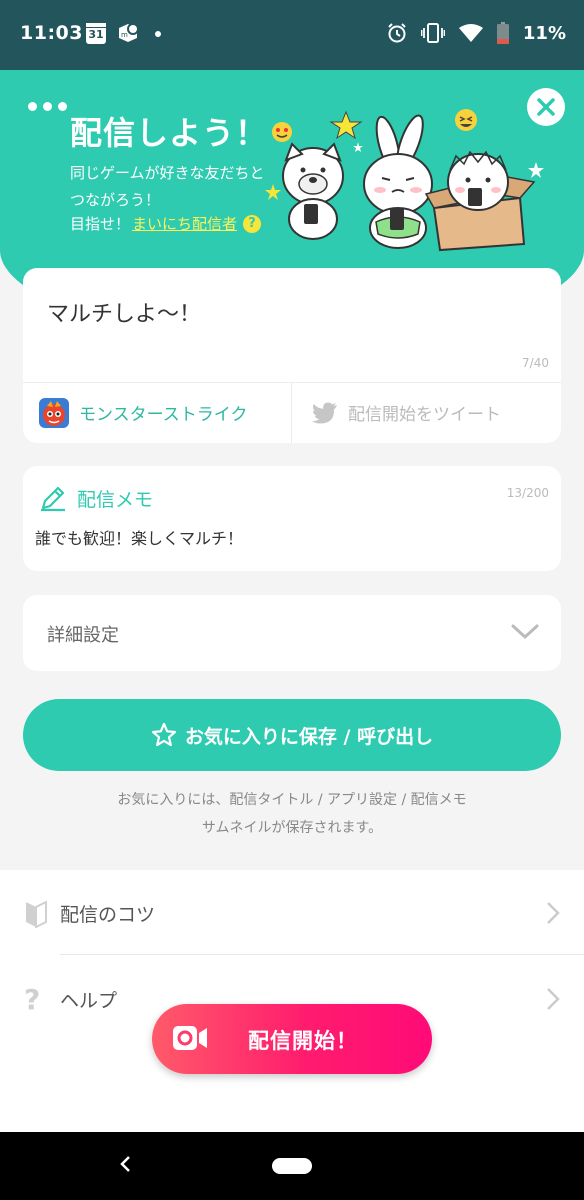 Image resolution: width=584 pixels, height=1200 pixels. I want to click on video-camera-icon, so click(190, 1038).